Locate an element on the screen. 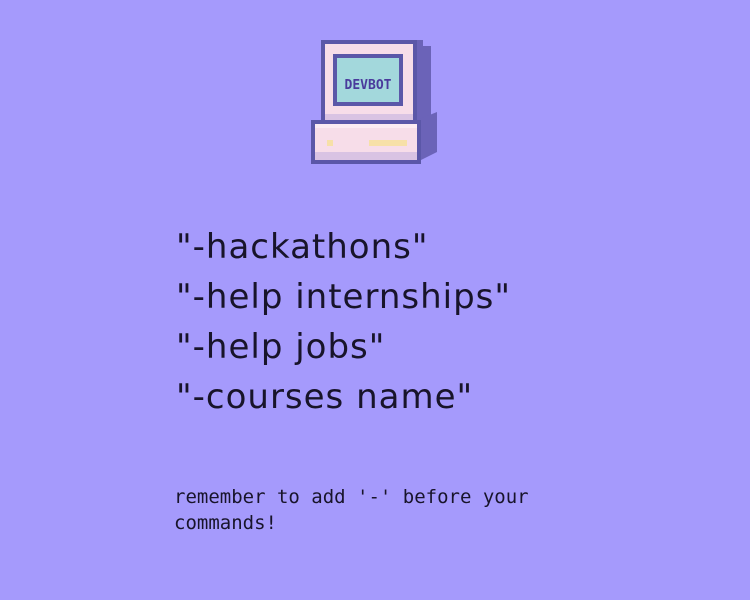  retro-computer-icon: DEVBOT is located at coordinates (374, 102).